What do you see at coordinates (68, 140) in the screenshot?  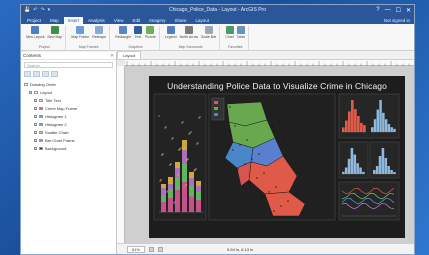 I see `tree-item: Bar Chart Frame` at bounding box center [68, 140].